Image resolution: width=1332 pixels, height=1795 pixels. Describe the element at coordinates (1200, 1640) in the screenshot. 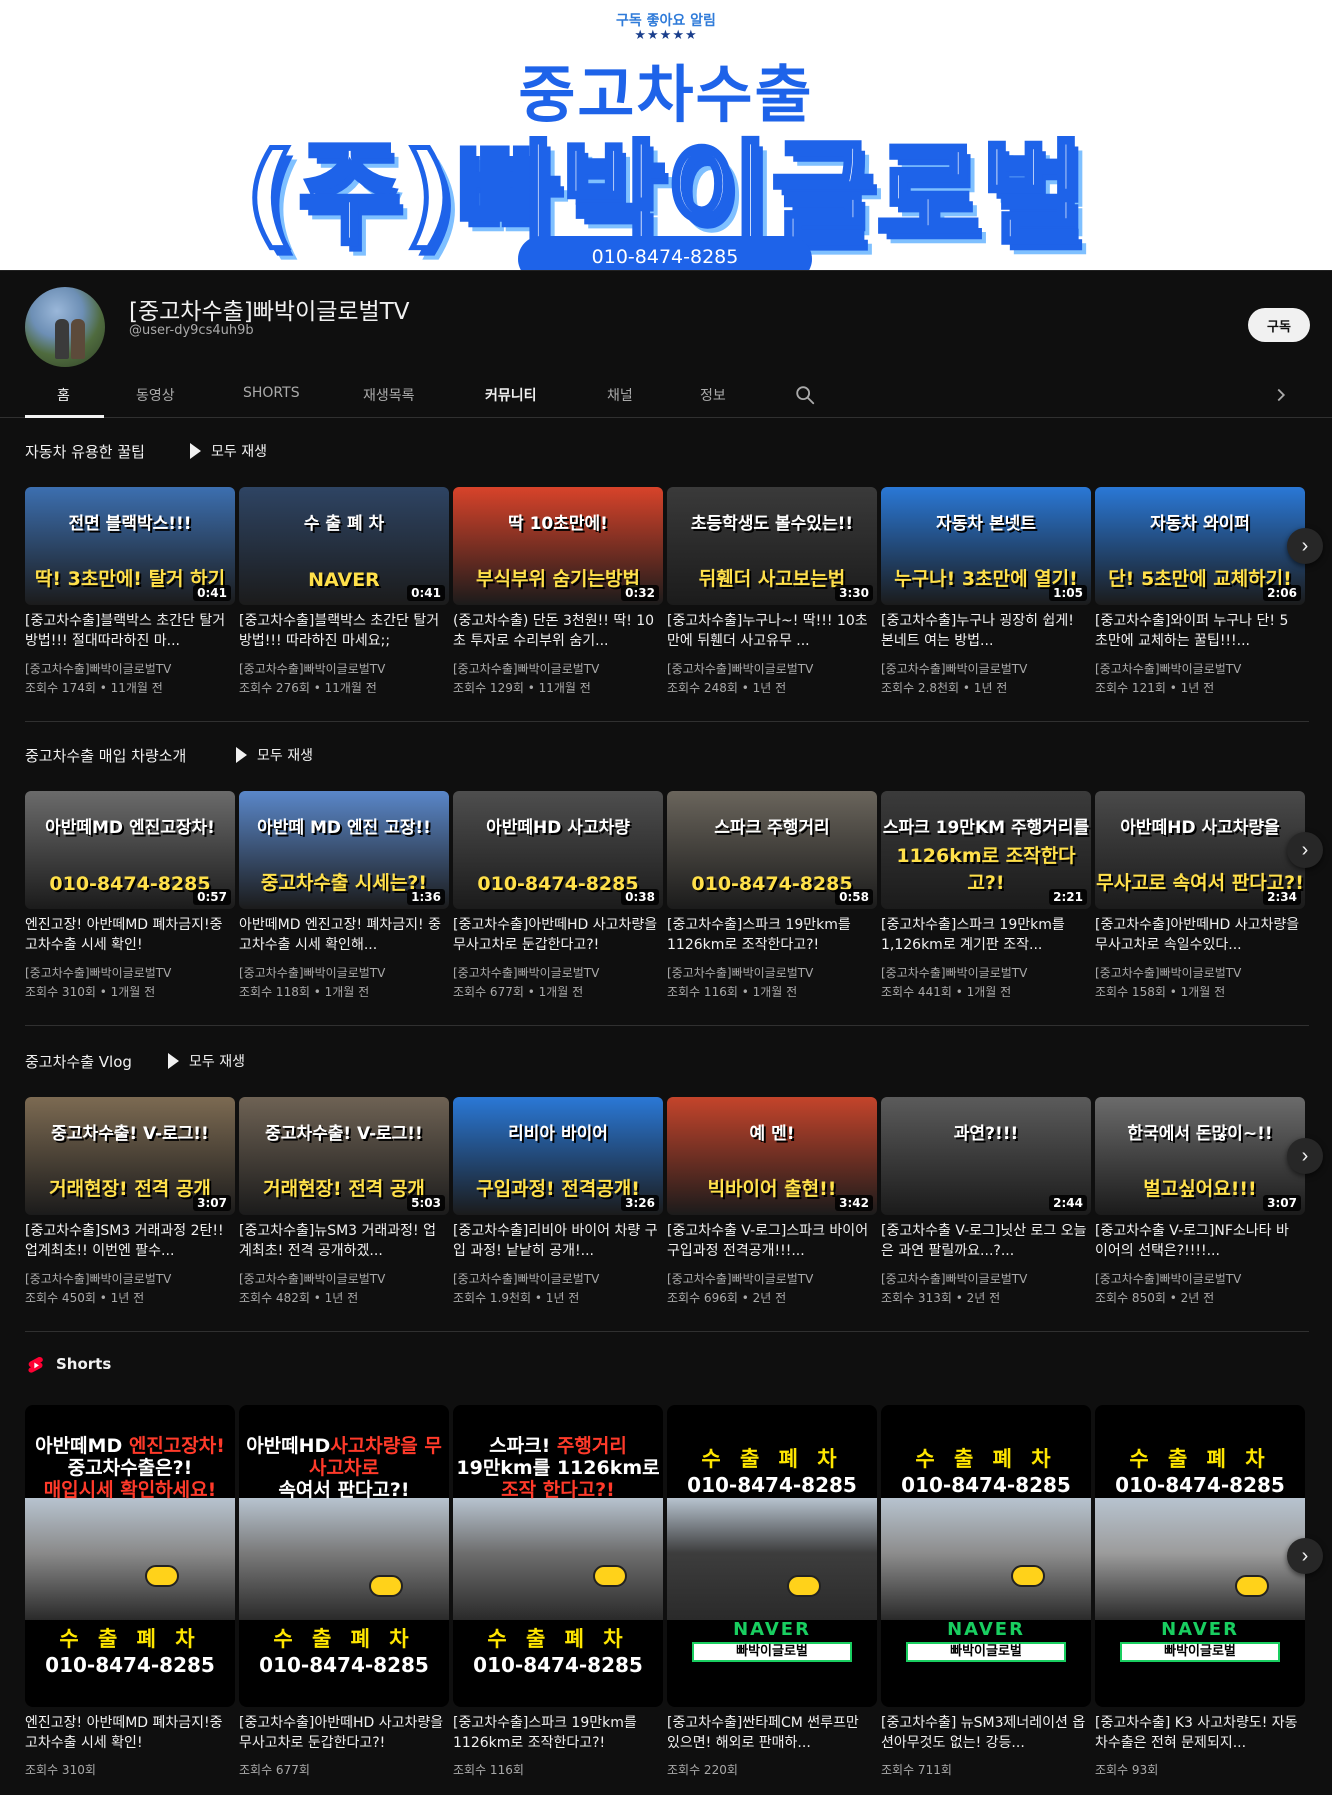

I see `naver-search-badge: NAVER 빠박이글로벌` at that location.